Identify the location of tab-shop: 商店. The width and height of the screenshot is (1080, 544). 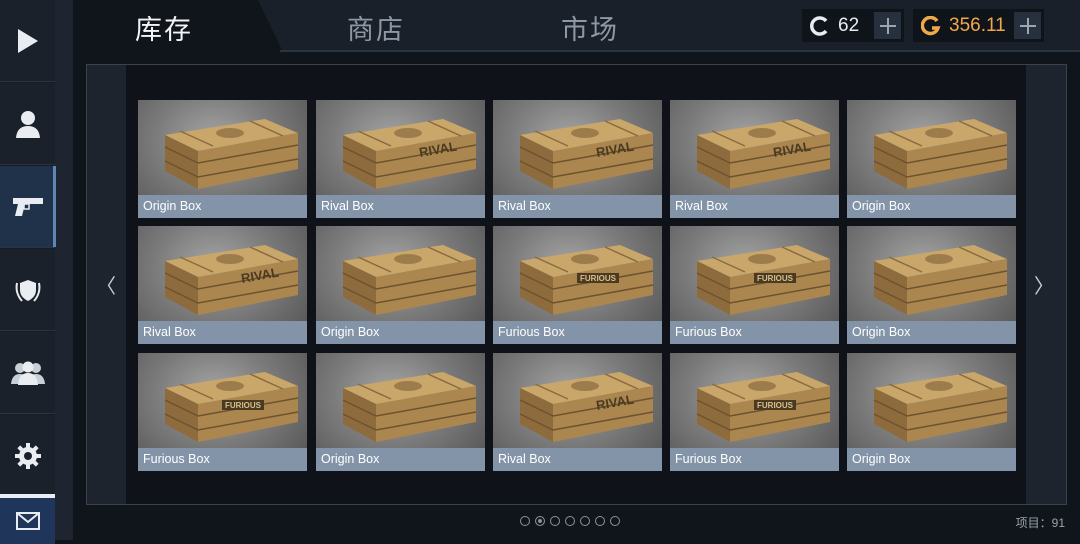
(376, 27).